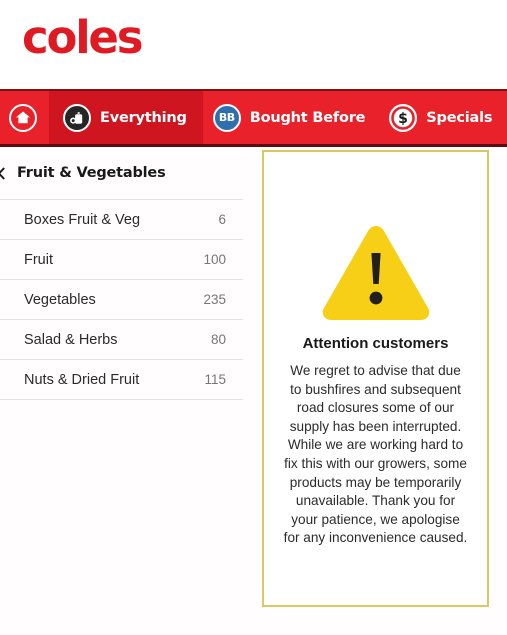  Describe the element at coordinates (121, 300) in the screenshot. I see `list-item: Vegetables 235` at that location.